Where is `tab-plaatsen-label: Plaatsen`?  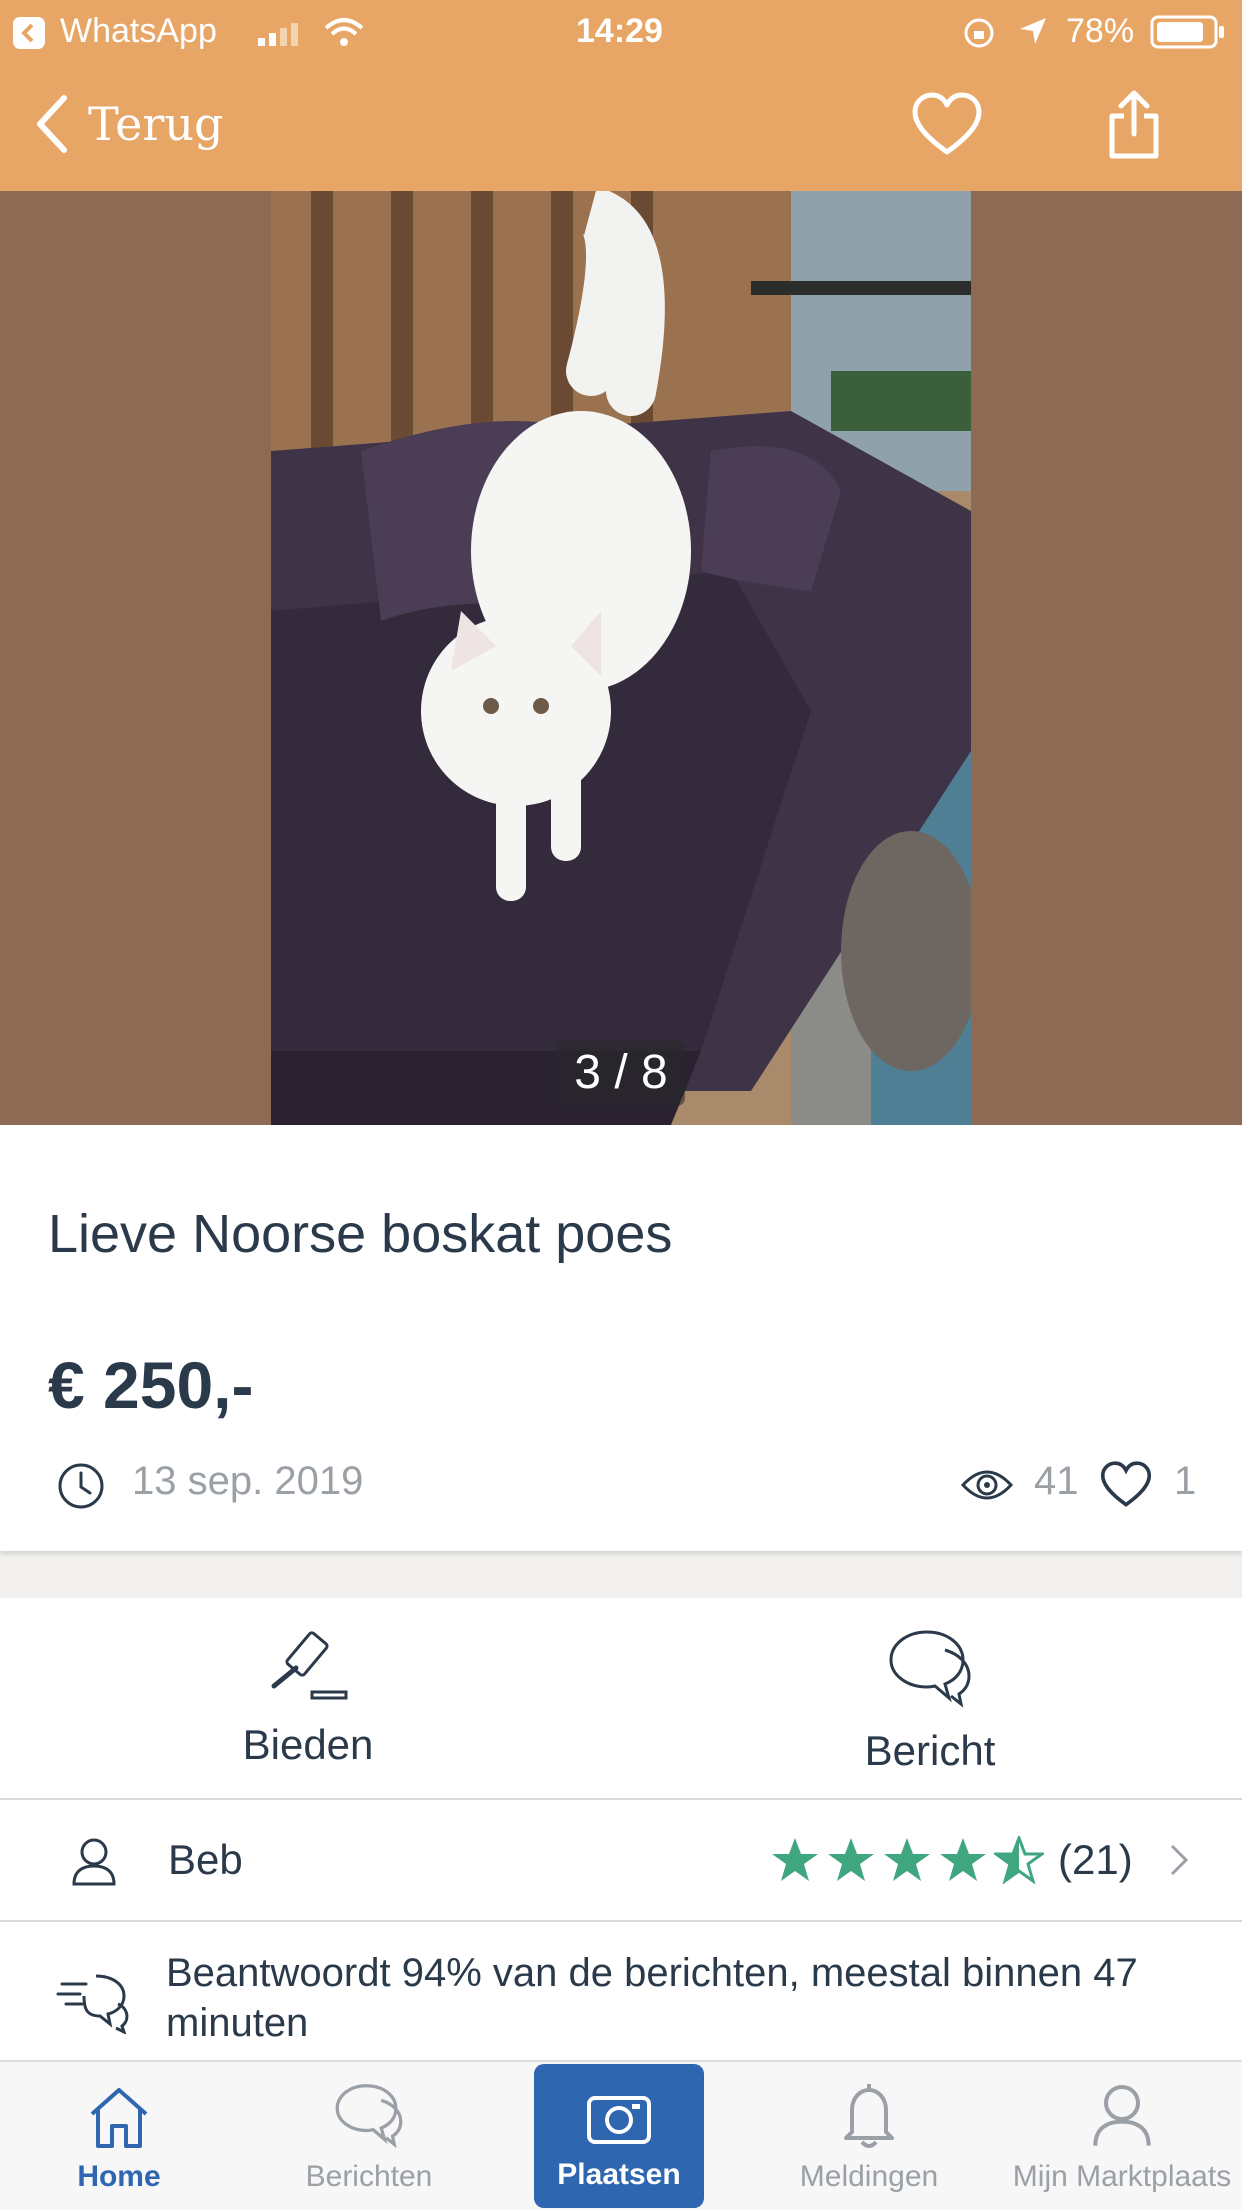
tab-plaatsen-label: Plaatsen is located at coordinates (619, 2174).